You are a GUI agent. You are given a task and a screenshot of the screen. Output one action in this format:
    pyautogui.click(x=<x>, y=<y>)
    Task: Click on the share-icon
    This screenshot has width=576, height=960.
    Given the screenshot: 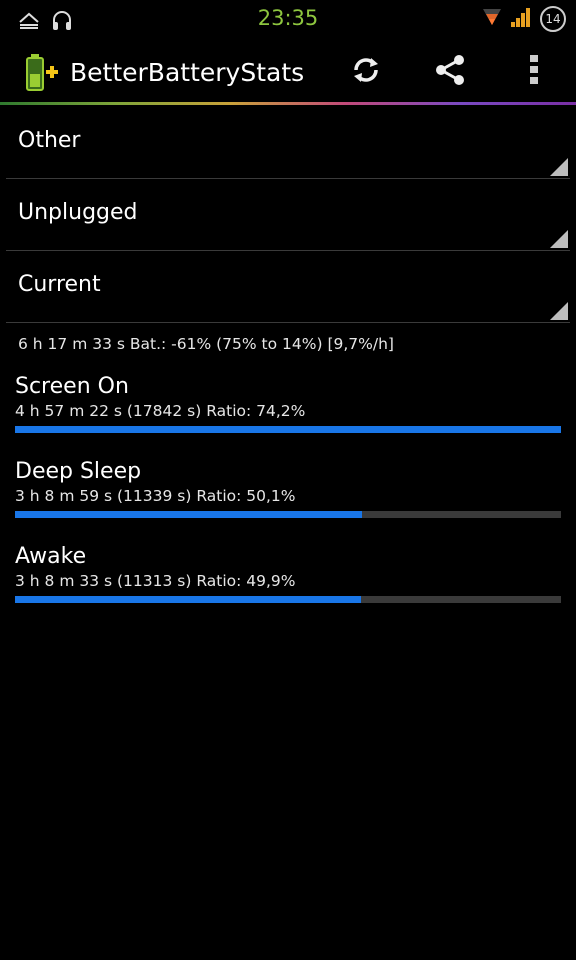 What is the action you would take?
    pyautogui.click(x=450, y=72)
    